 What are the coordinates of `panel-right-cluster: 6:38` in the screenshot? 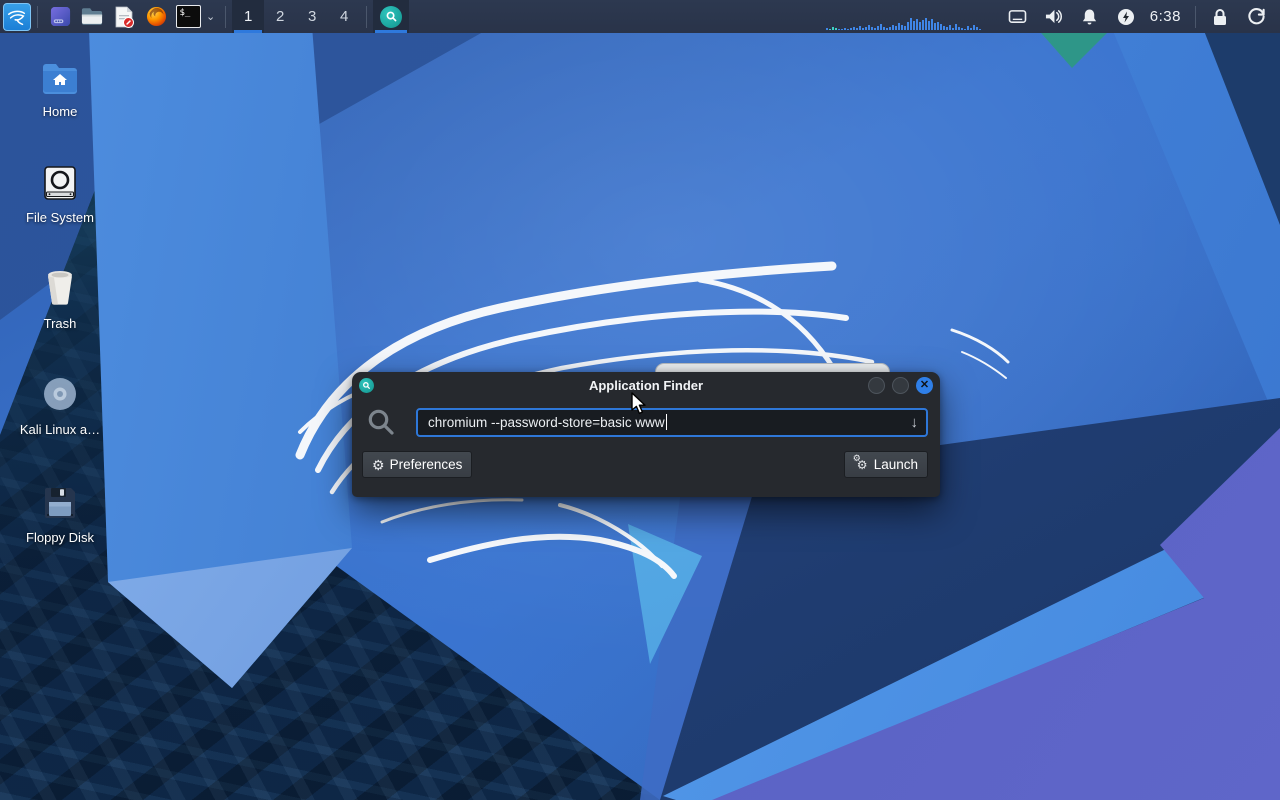 It's located at (1052, 16).